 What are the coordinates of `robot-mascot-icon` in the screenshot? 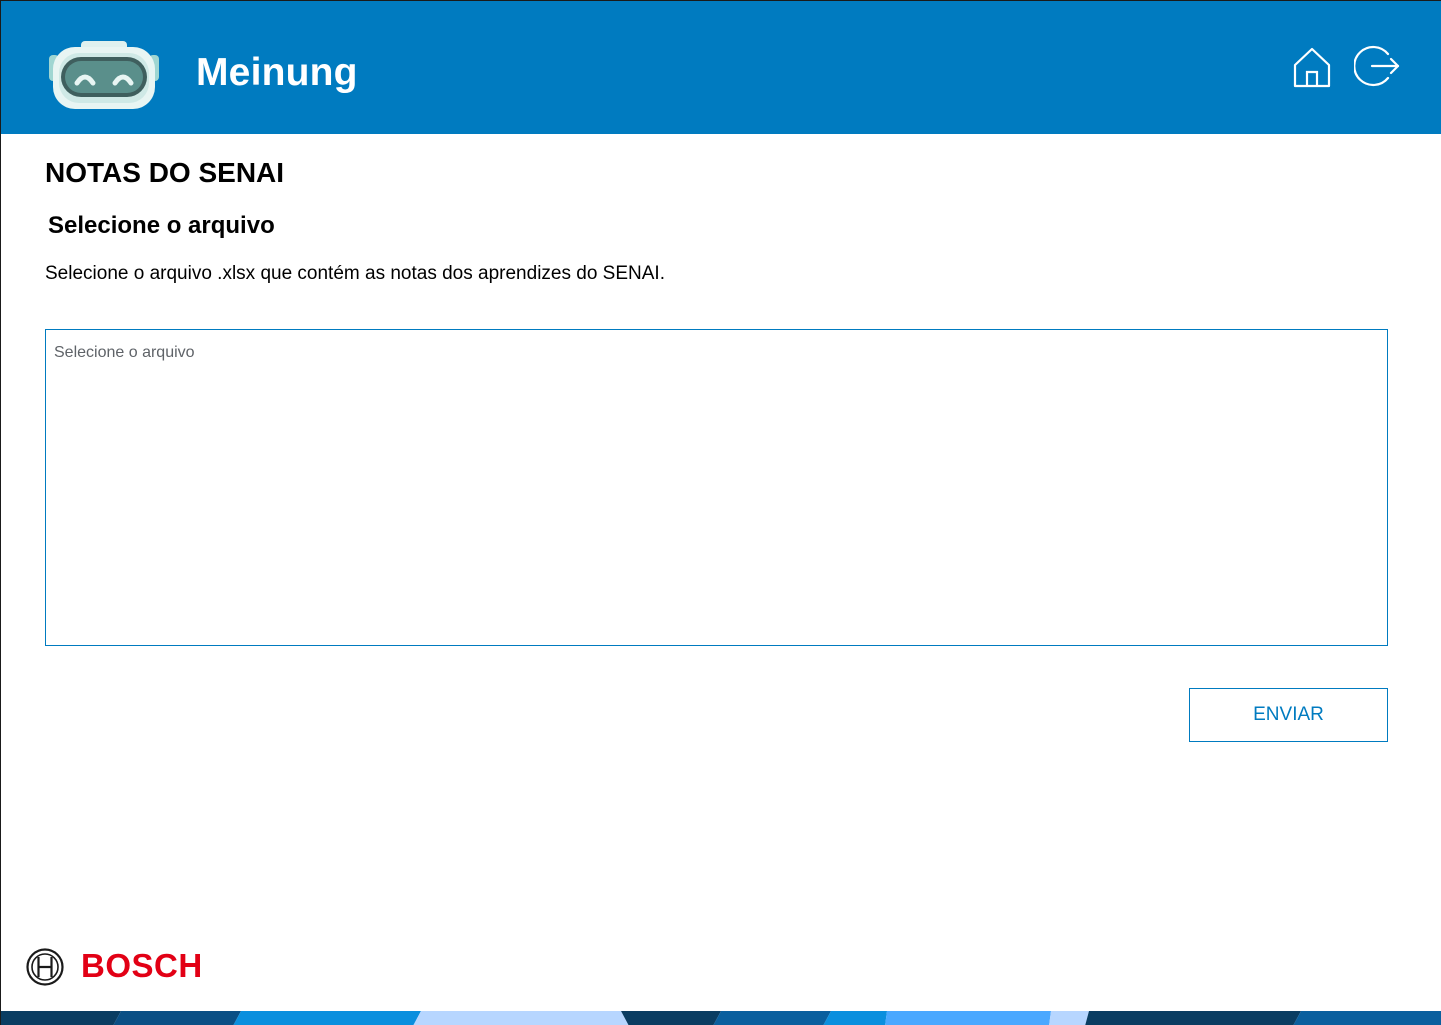 It's located at (104, 75).